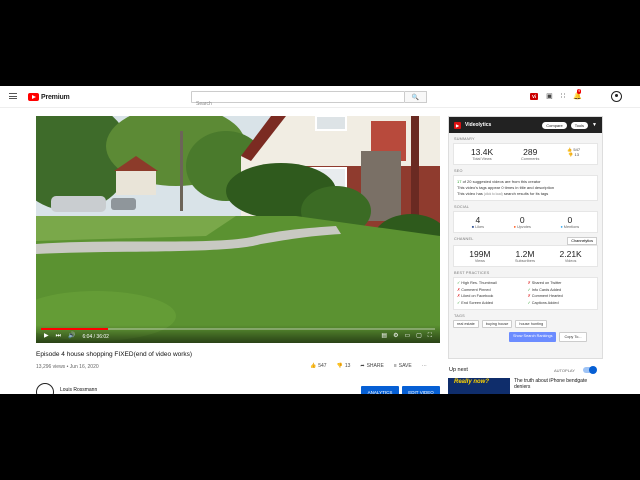 The height and width of the screenshot is (480, 640). I want to click on more-icon: ⋯, so click(424, 366).